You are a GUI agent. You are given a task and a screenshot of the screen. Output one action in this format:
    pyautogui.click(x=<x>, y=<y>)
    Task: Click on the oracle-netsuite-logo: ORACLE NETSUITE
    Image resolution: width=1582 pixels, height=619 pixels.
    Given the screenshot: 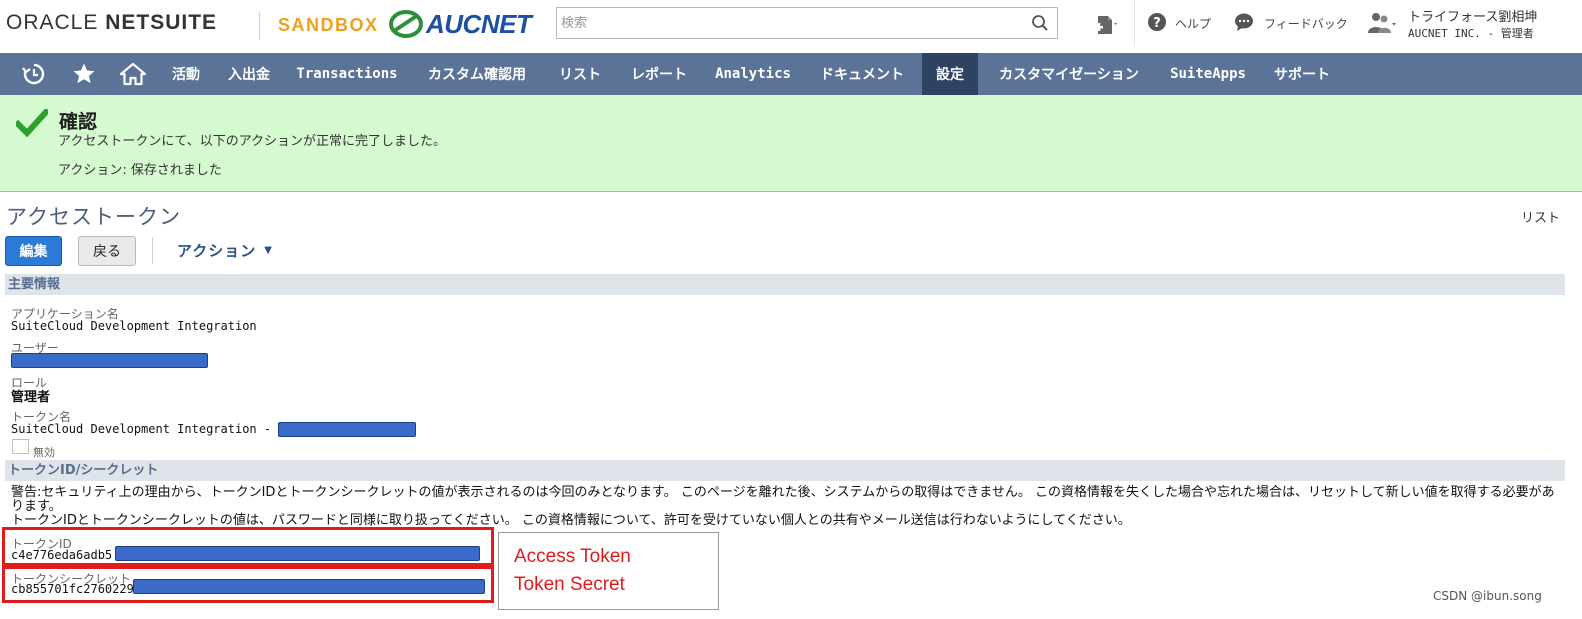 What is the action you would take?
    pyautogui.click(x=111, y=23)
    